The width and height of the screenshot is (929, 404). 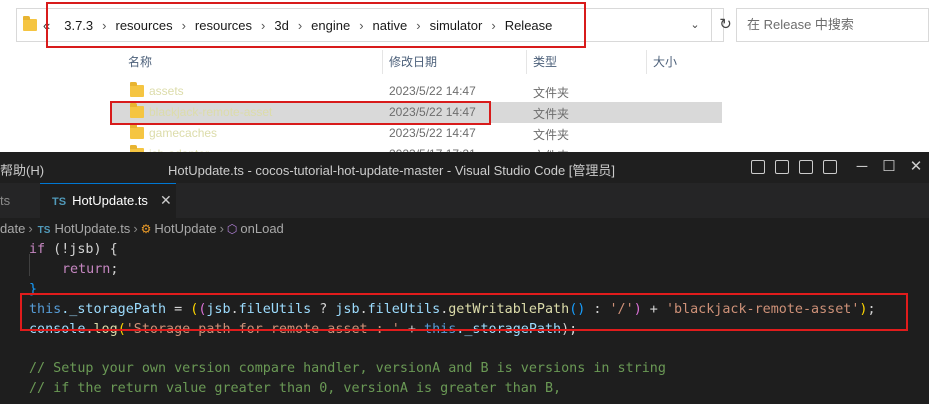 I want to click on code-highlight-box, so click(x=464, y=312).